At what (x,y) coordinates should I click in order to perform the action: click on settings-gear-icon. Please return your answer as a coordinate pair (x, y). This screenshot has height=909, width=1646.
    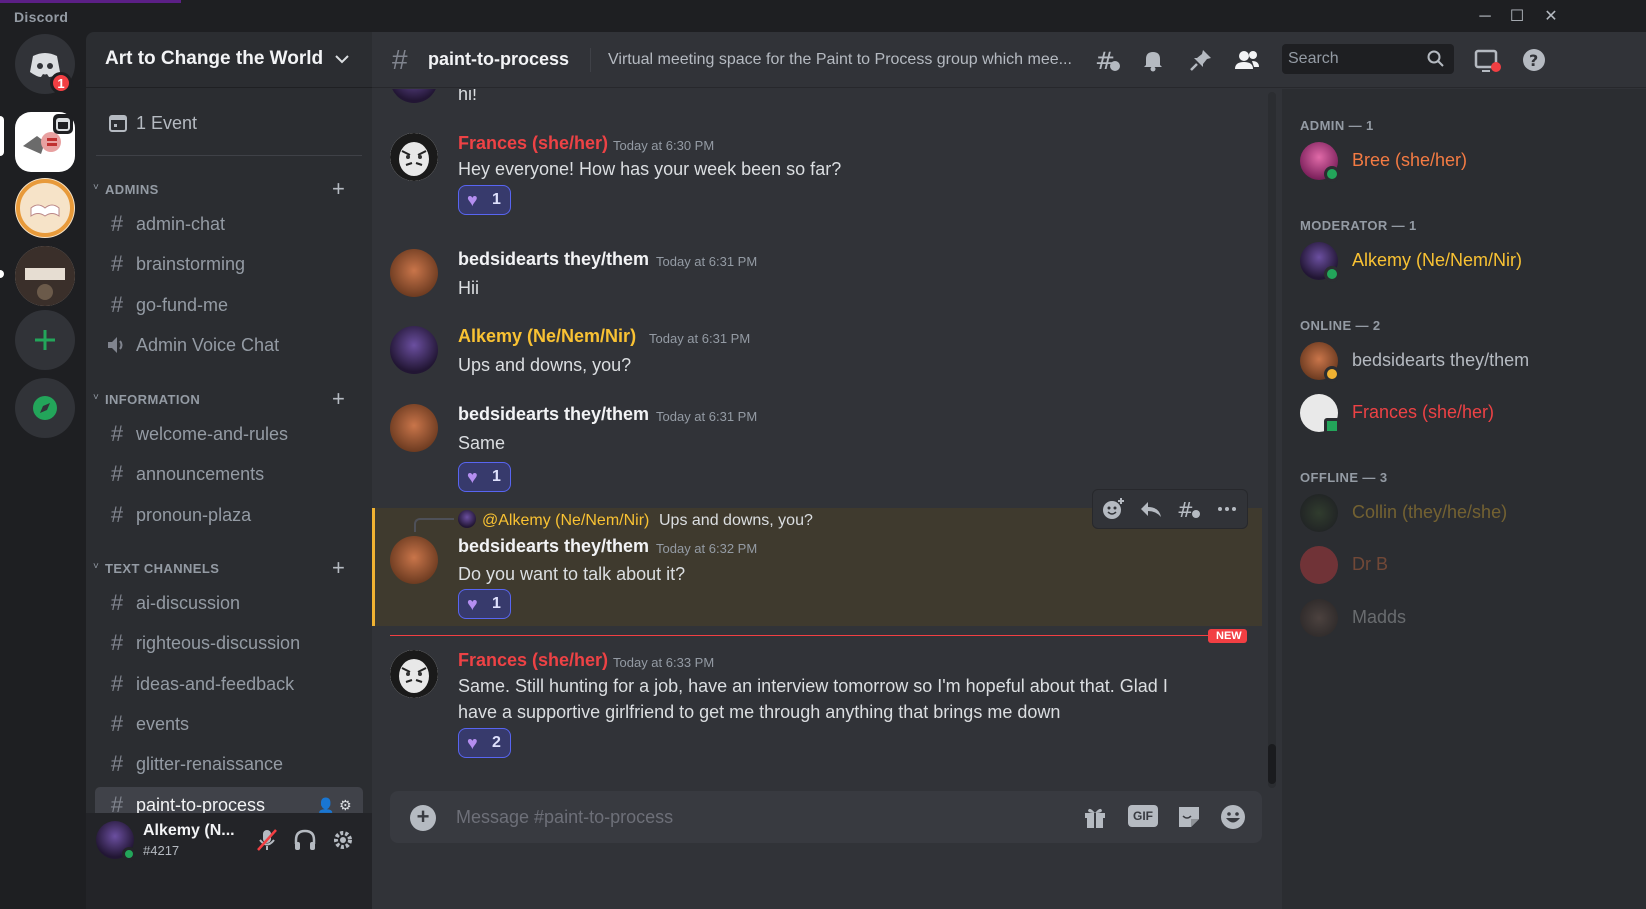
    Looking at the image, I should click on (343, 840).